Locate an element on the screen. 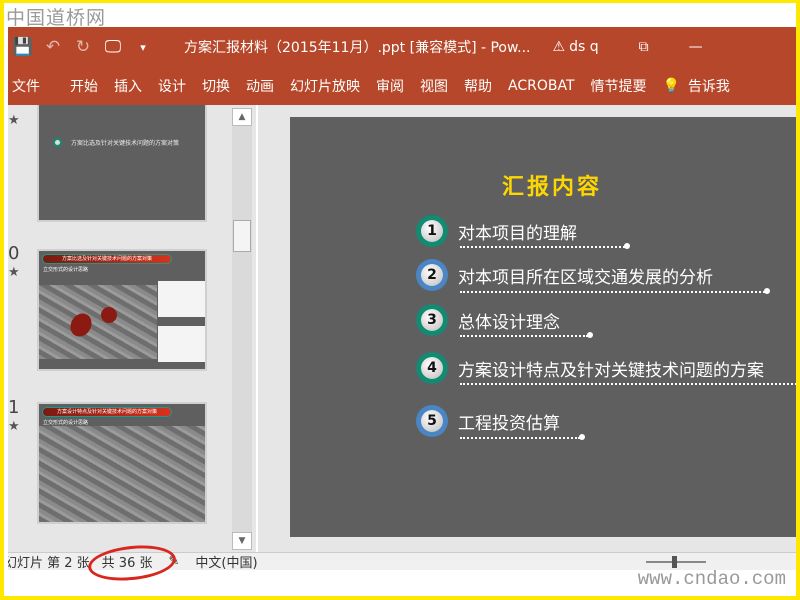 The width and height of the screenshot is (800, 600). slide-number: 1 is located at coordinates (14, 407).